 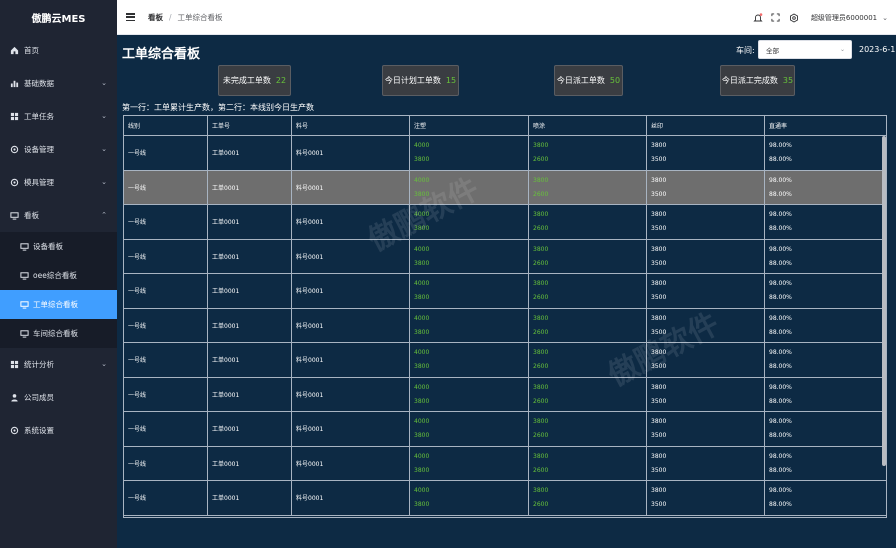 I want to click on sidebar-item-equipment: 设备管理 ⌄, so click(x=58, y=149).